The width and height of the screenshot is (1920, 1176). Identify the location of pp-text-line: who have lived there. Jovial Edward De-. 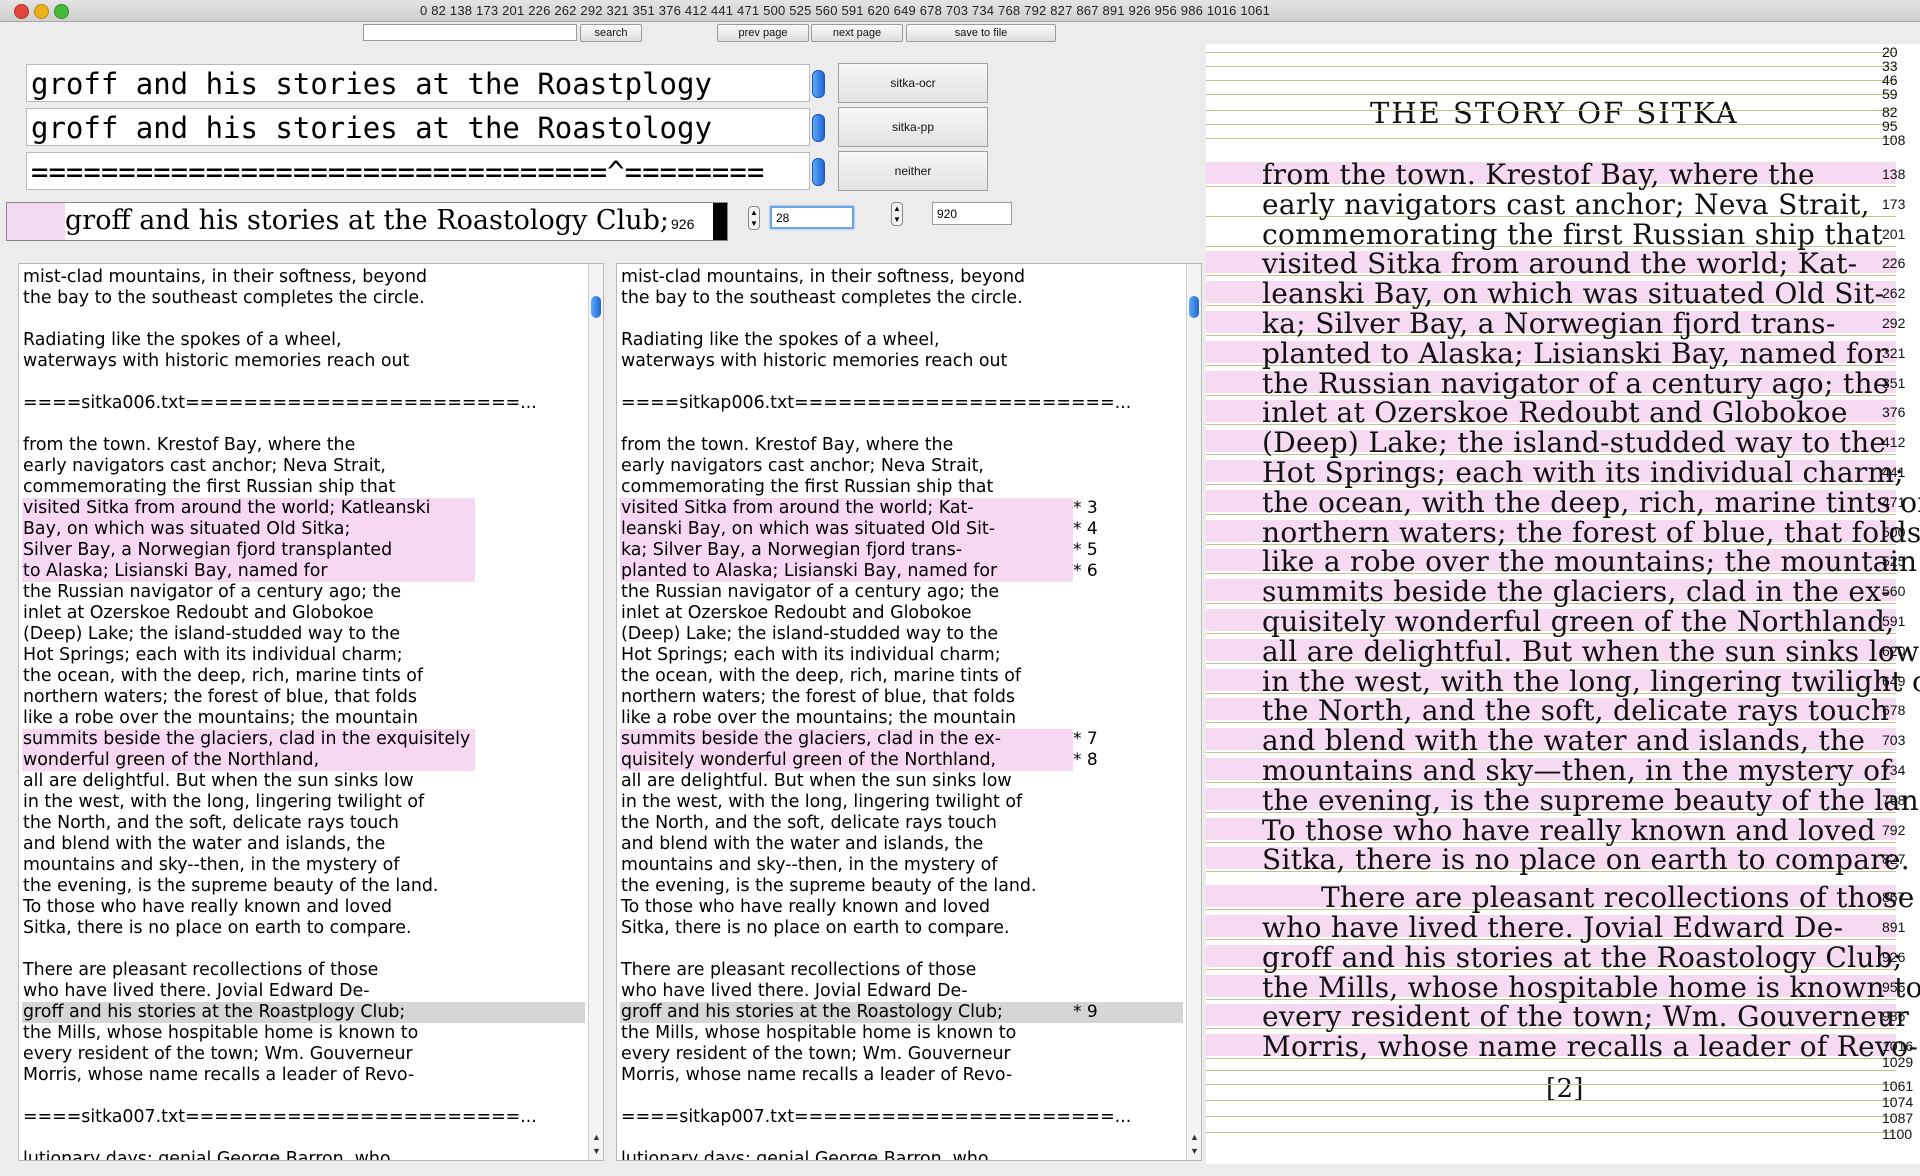
(794, 991).